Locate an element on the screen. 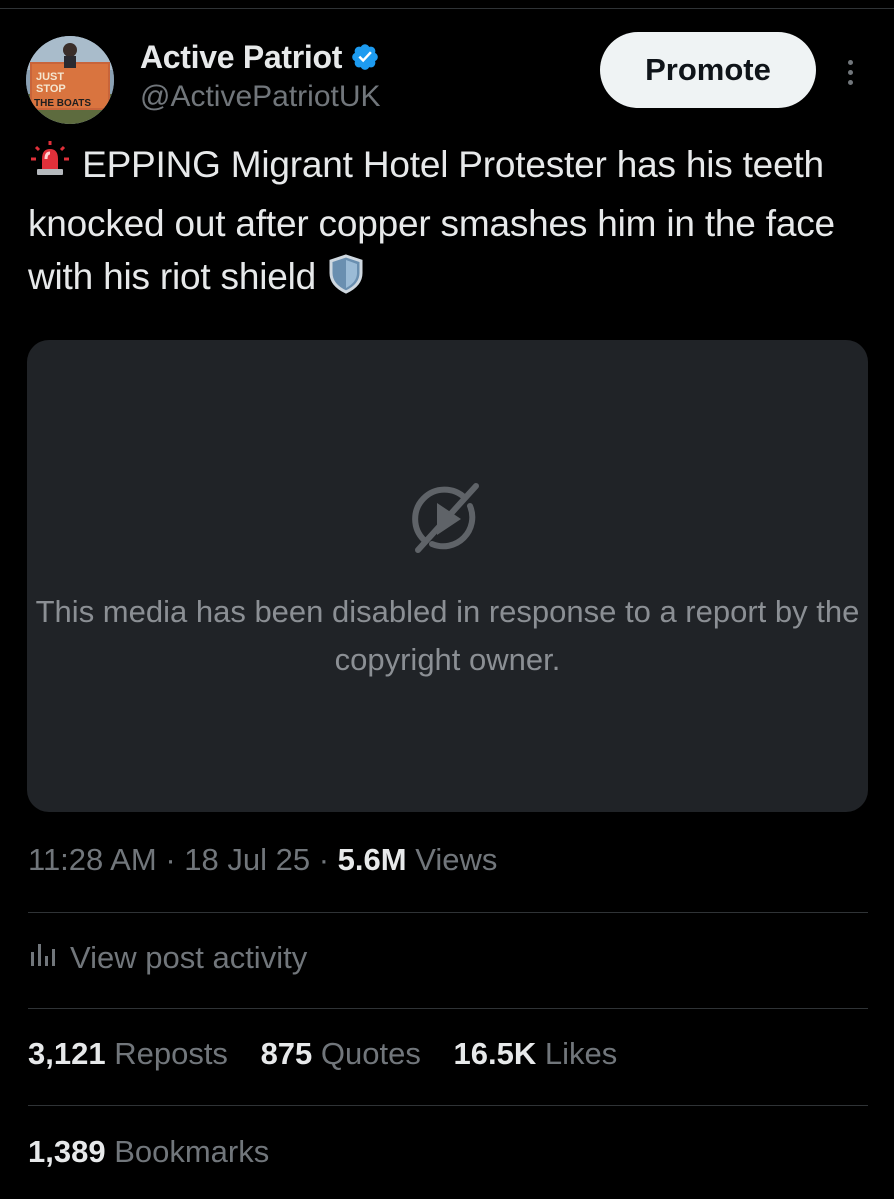 This screenshot has width=894, height=1199. more-options-icon is located at coordinates (850, 72).